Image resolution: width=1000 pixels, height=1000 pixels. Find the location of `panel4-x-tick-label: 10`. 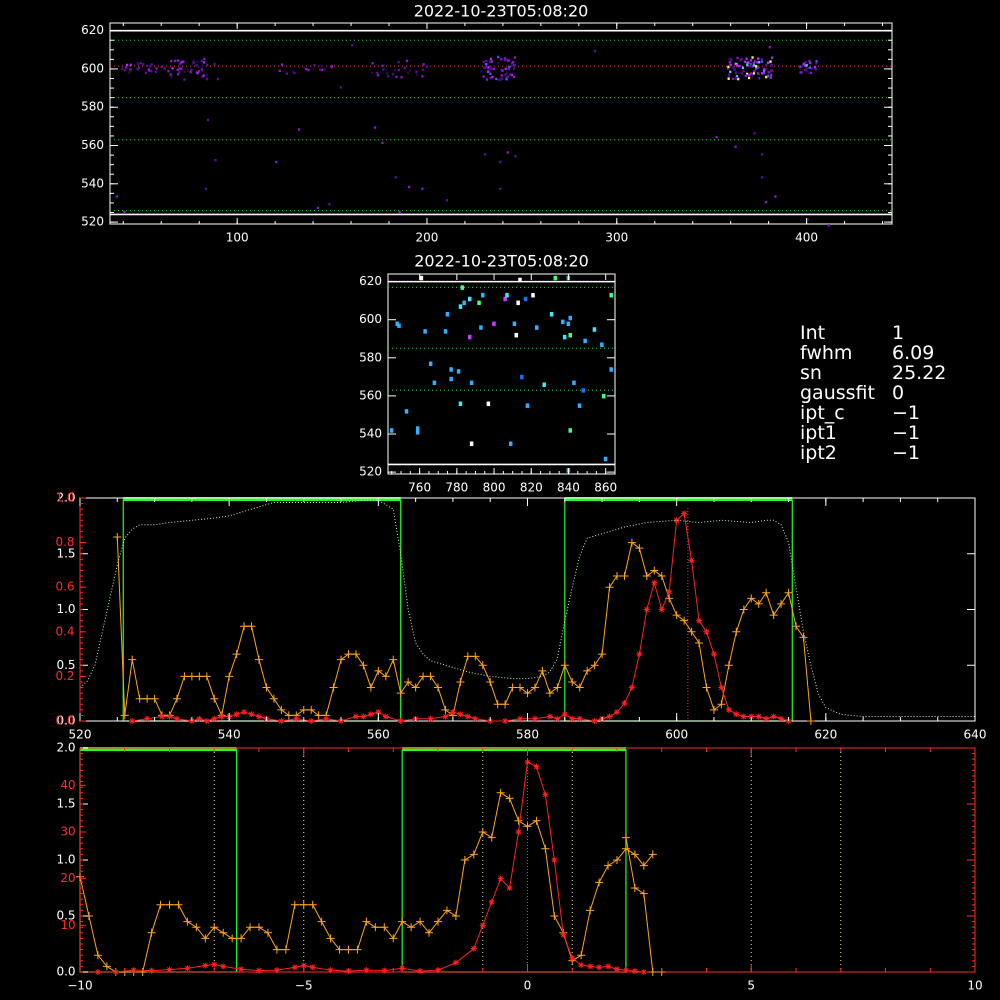

panel4-x-tick-label: 10 is located at coordinates (974, 986).